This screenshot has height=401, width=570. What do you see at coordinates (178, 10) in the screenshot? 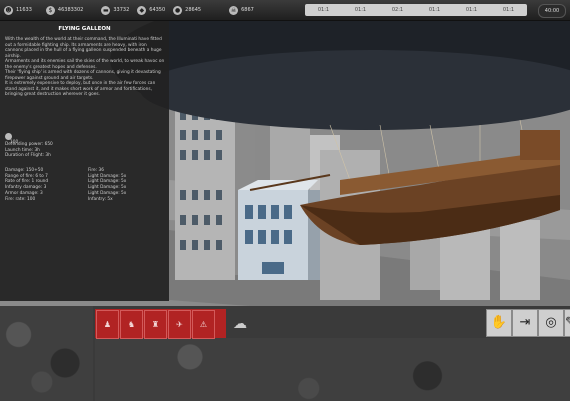
I see `ammo-icon: ●` at bounding box center [178, 10].